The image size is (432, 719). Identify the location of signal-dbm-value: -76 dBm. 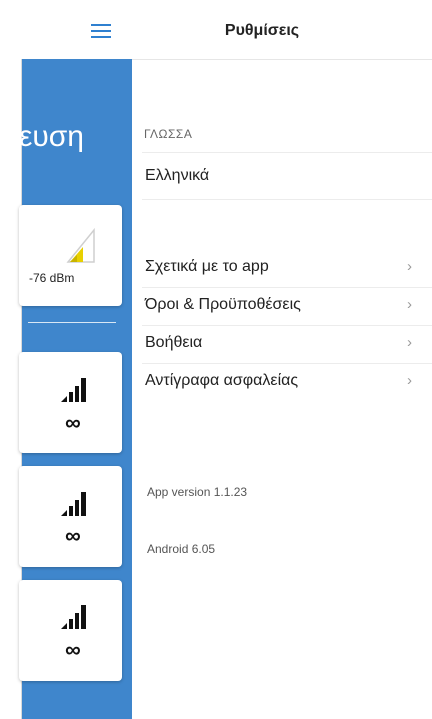
(52, 278).